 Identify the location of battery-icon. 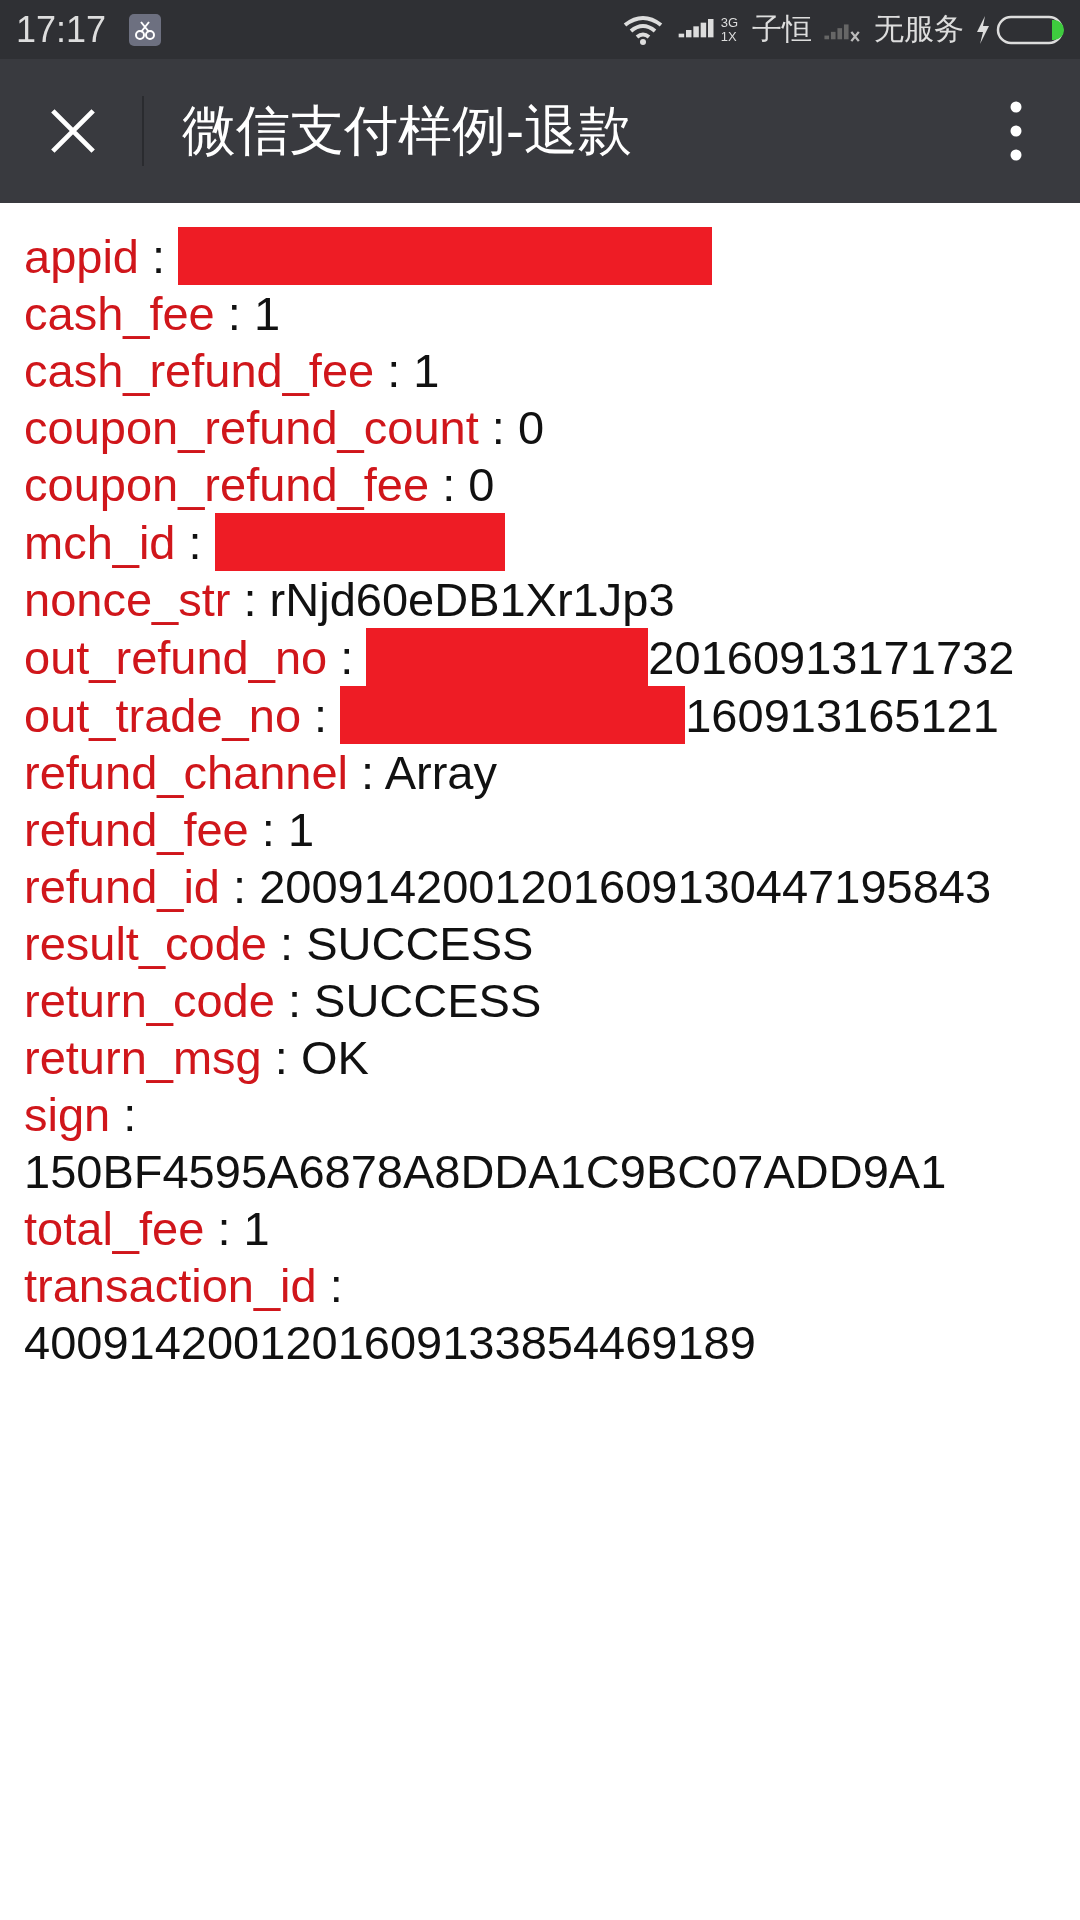
(1031, 29).